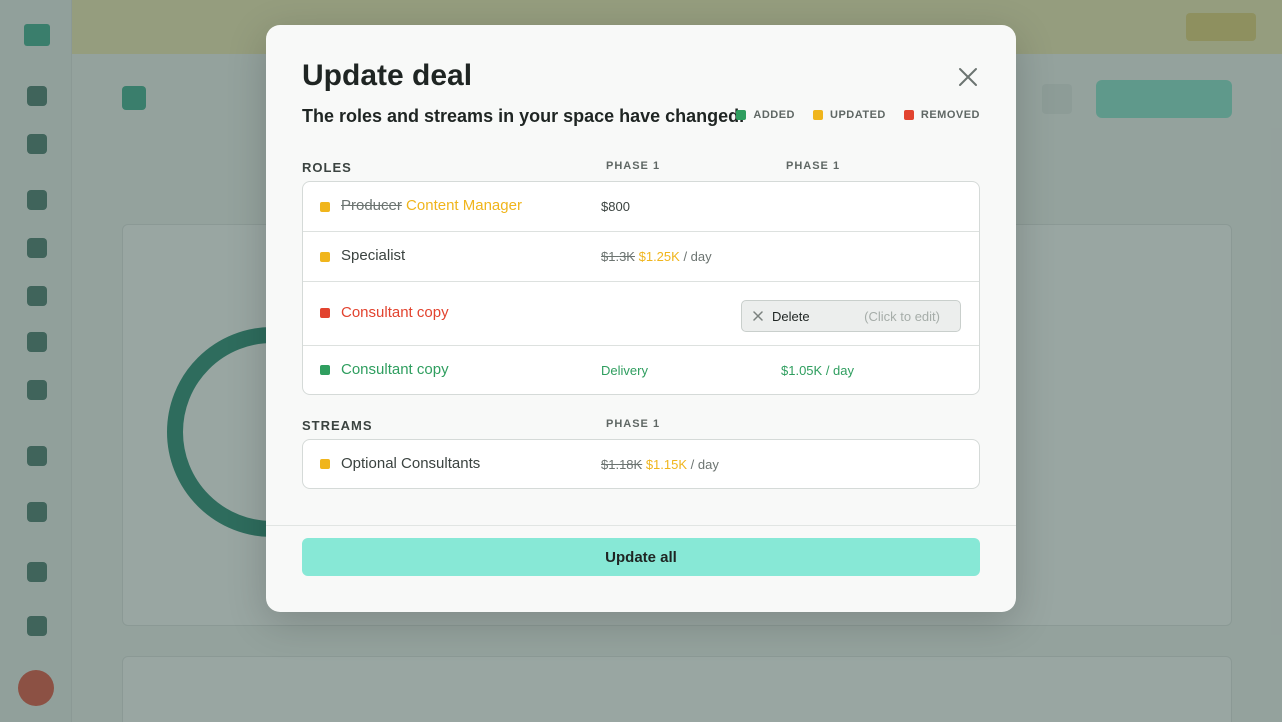 Image resolution: width=1282 pixels, height=722 pixels. What do you see at coordinates (666, 464) in the screenshot?
I see `new-rate: $1.15K` at bounding box center [666, 464].